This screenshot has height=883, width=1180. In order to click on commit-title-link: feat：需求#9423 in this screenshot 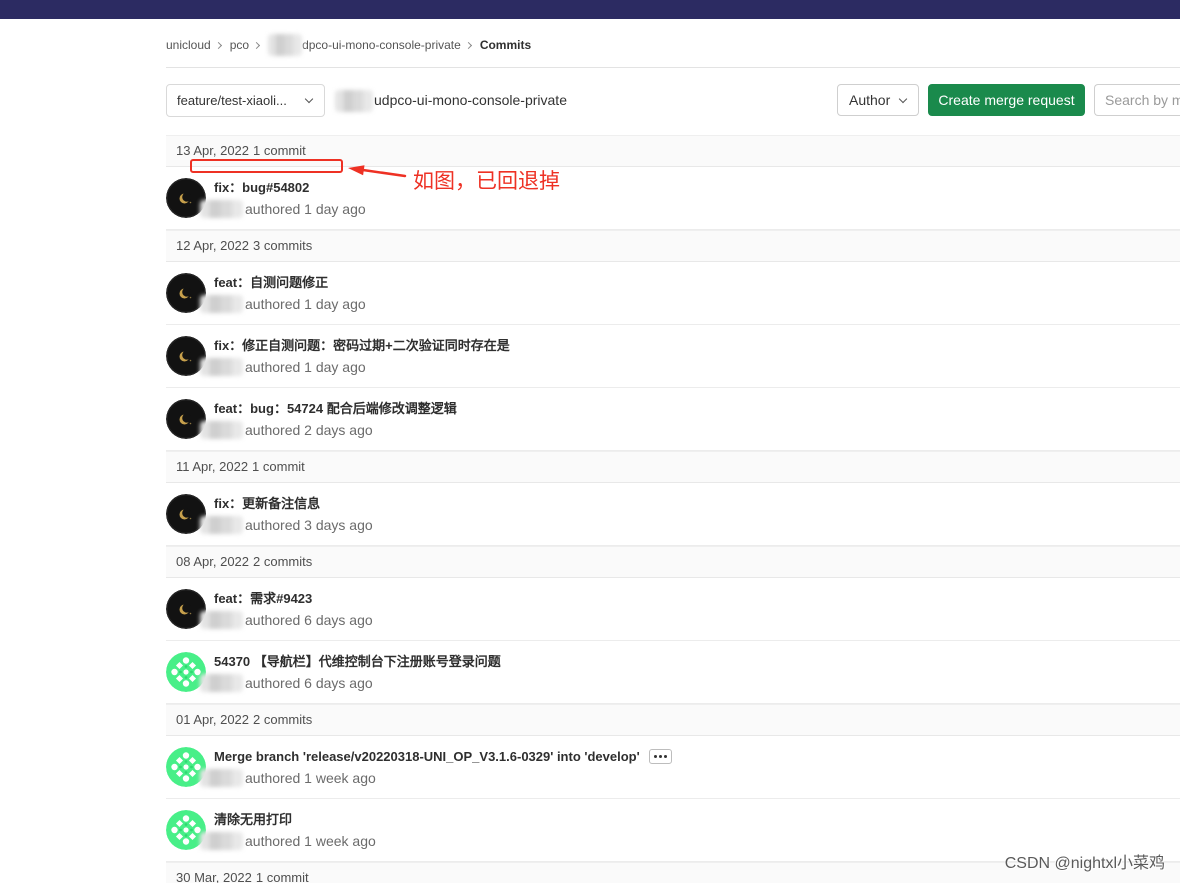, I will do `click(263, 599)`.